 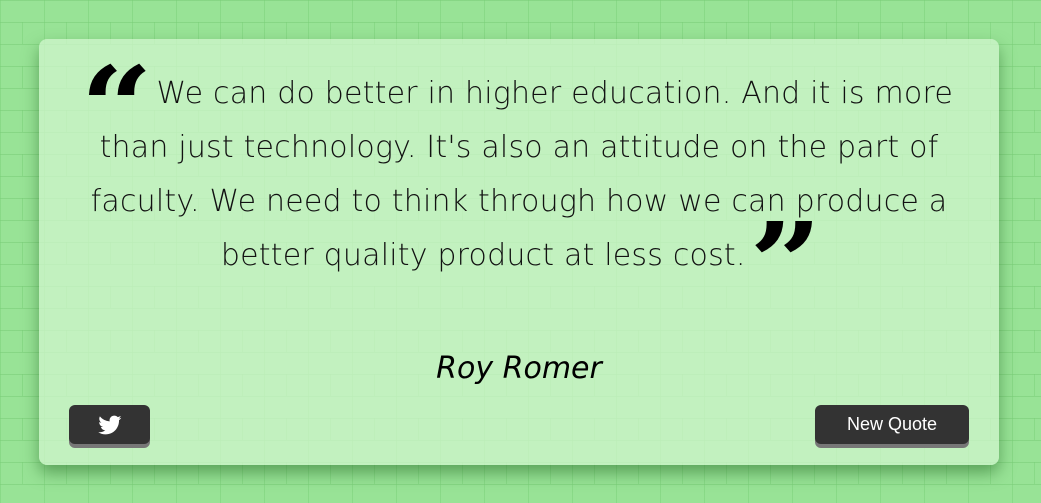 What do you see at coordinates (892, 424) in the screenshot?
I see `new-quote-button: New Quote` at bounding box center [892, 424].